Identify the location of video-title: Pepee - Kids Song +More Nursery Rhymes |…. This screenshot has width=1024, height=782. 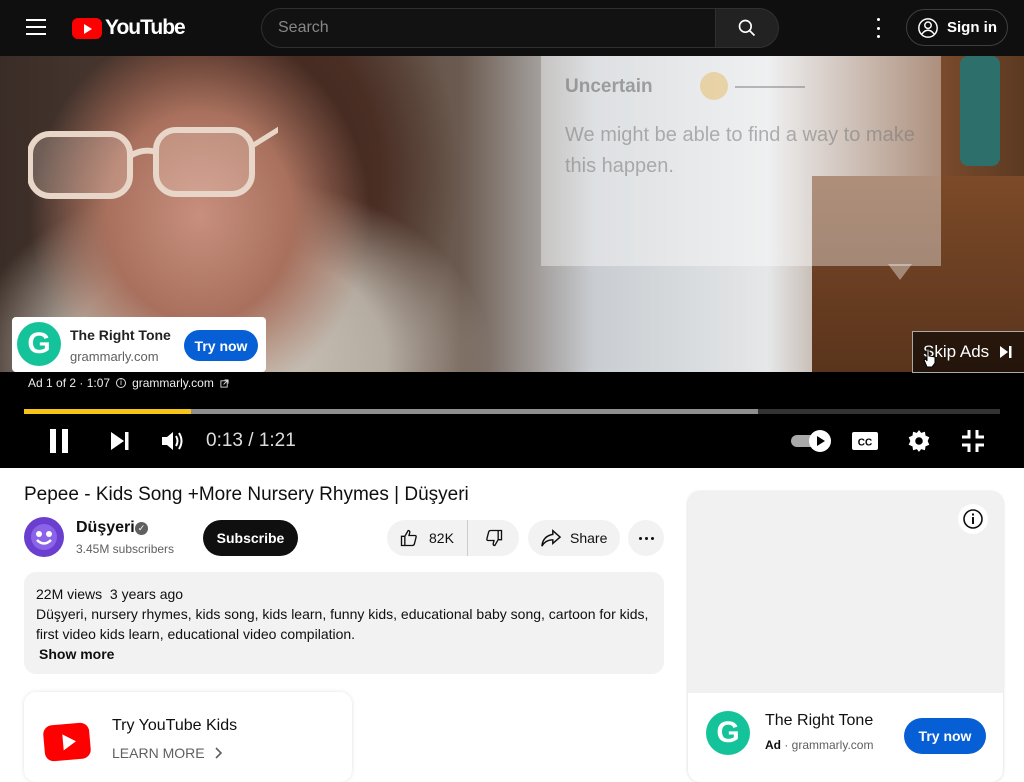
(246, 494).